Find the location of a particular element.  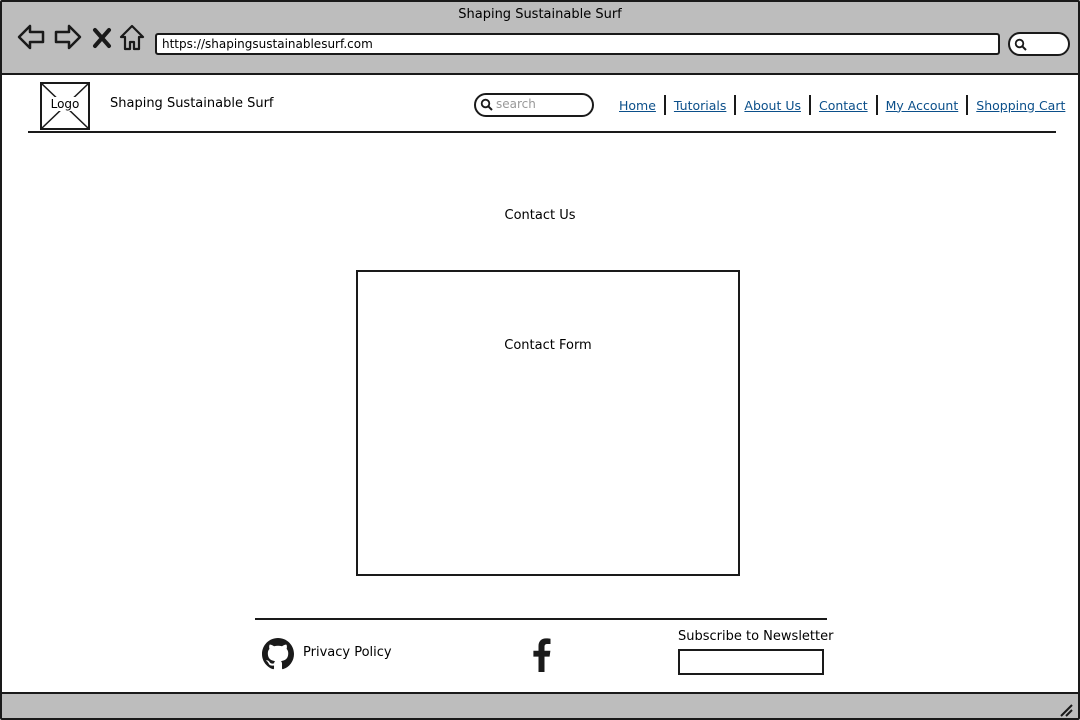

nav-link-cart: Shopping Cart is located at coordinates (1020, 105).